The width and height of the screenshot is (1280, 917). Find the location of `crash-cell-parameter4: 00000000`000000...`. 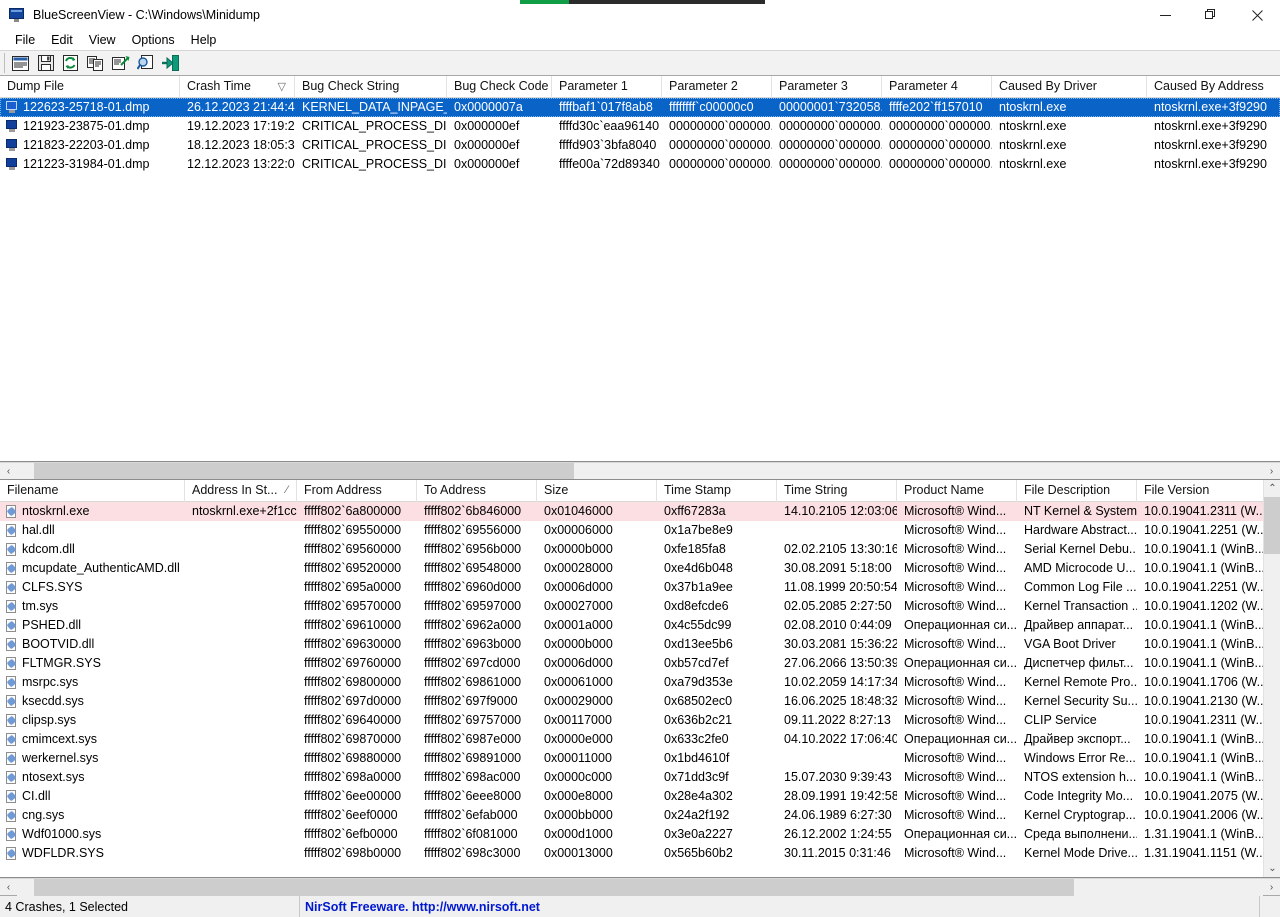

crash-cell-parameter4: 00000000`000000... is located at coordinates (940, 164).